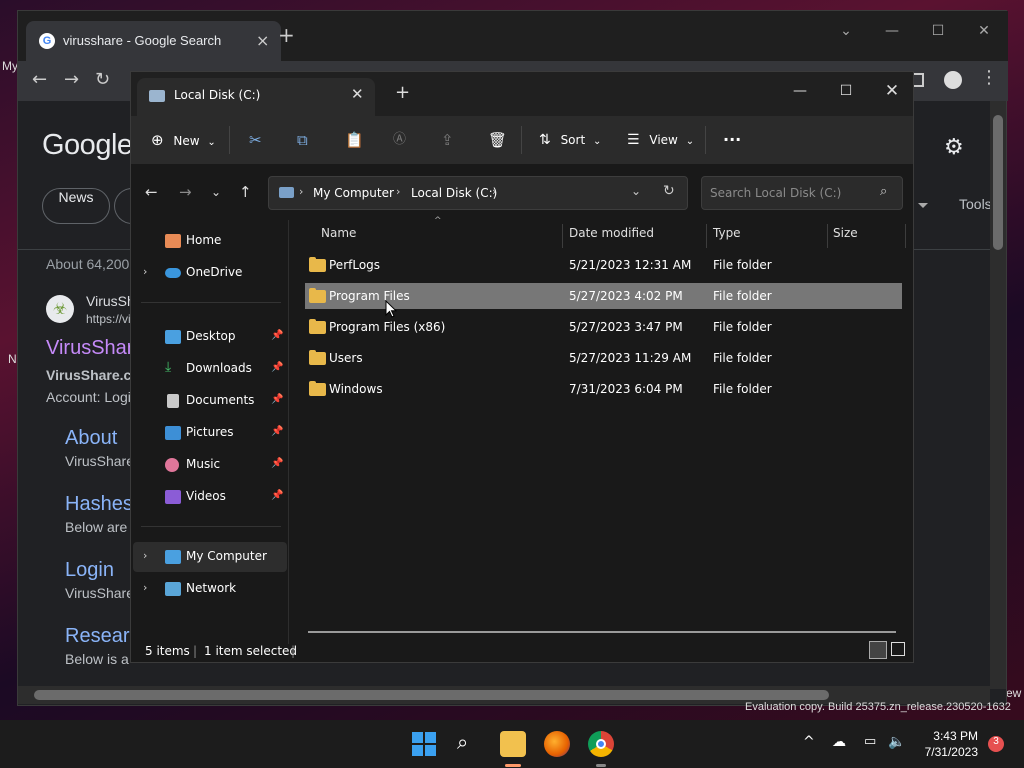 The width and height of the screenshot is (1024, 768). Describe the element at coordinates (210, 369) in the screenshot. I see `nav-item-downloads: ⤓ Downloads 📌` at that location.